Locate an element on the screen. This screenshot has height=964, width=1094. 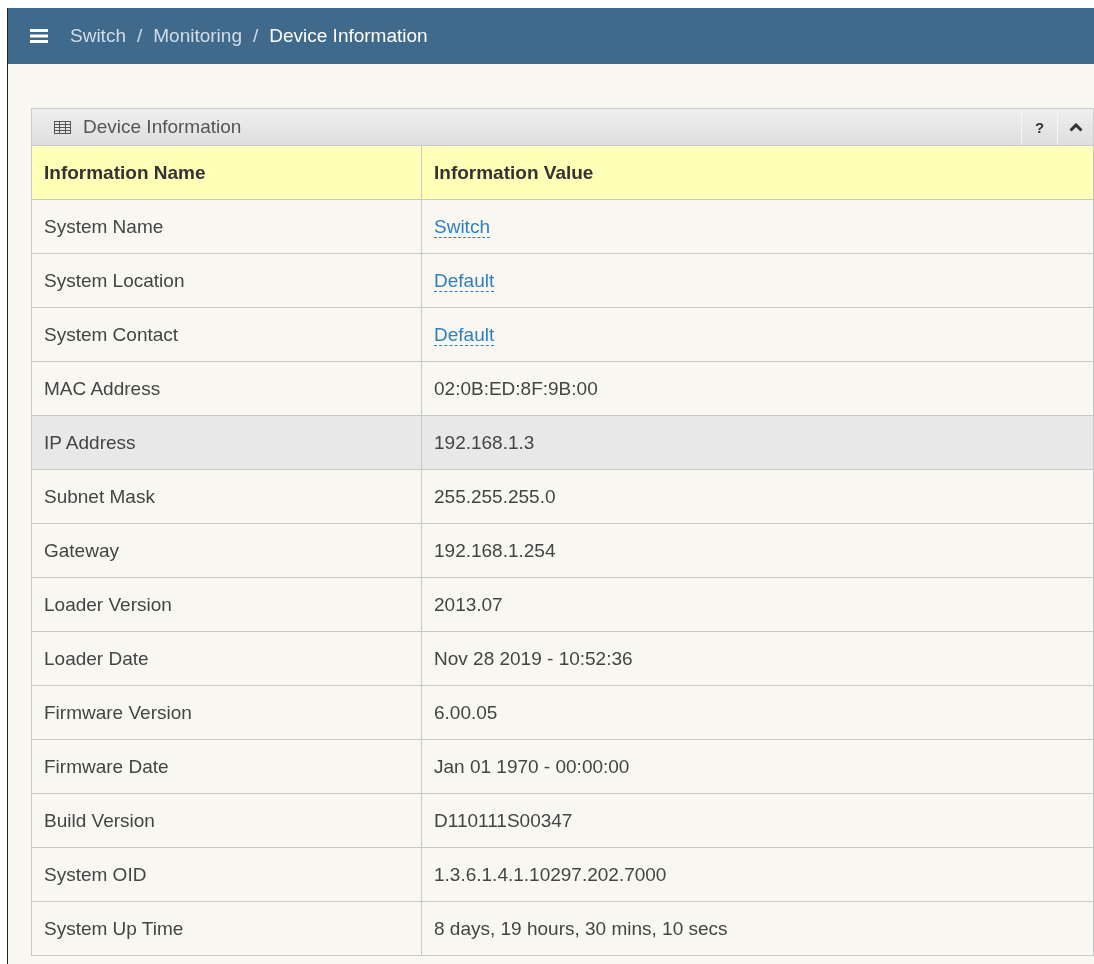
chevron-up-icon is located at coordinates (1075, 127).